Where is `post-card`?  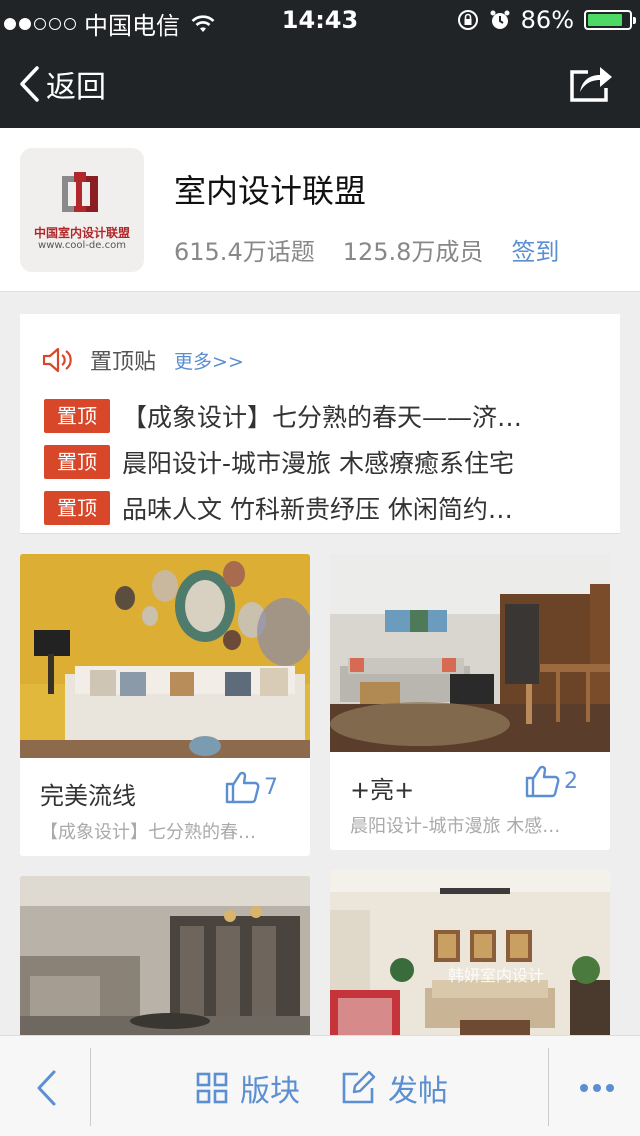
post-card is located at coordinates (165, 966).